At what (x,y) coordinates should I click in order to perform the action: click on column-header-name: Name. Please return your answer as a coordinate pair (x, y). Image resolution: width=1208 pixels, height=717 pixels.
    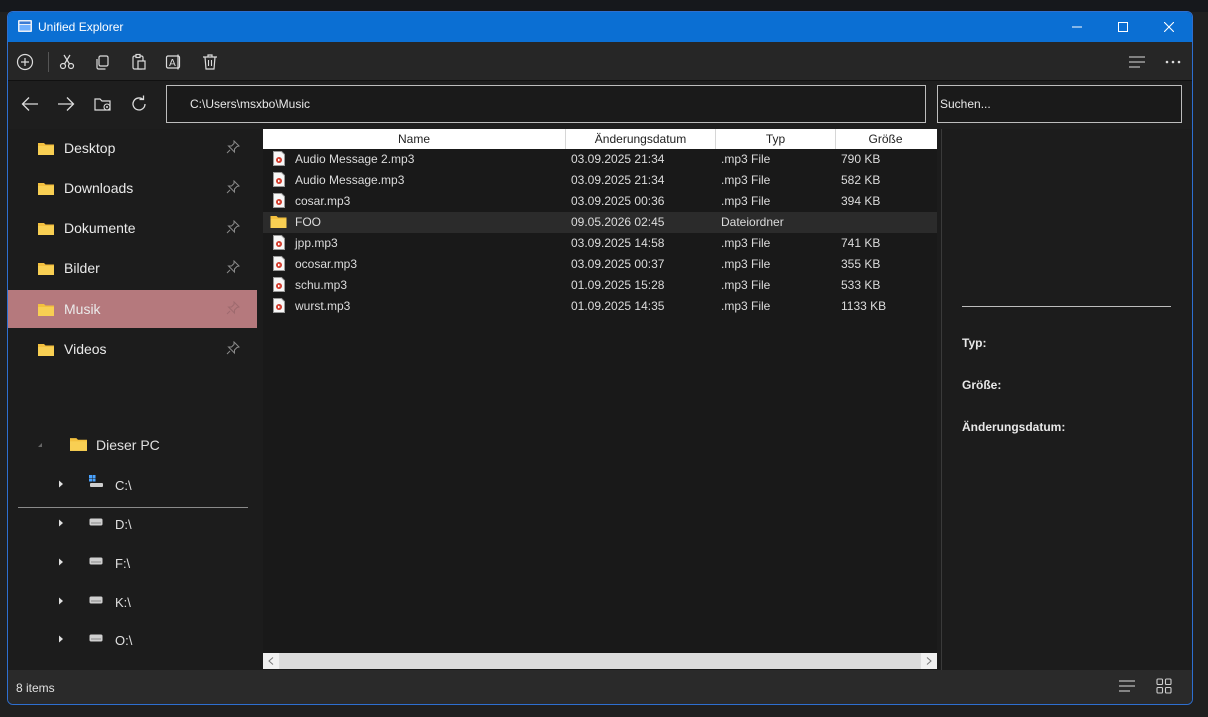
    Looking at the image, I should click on (414, 139).